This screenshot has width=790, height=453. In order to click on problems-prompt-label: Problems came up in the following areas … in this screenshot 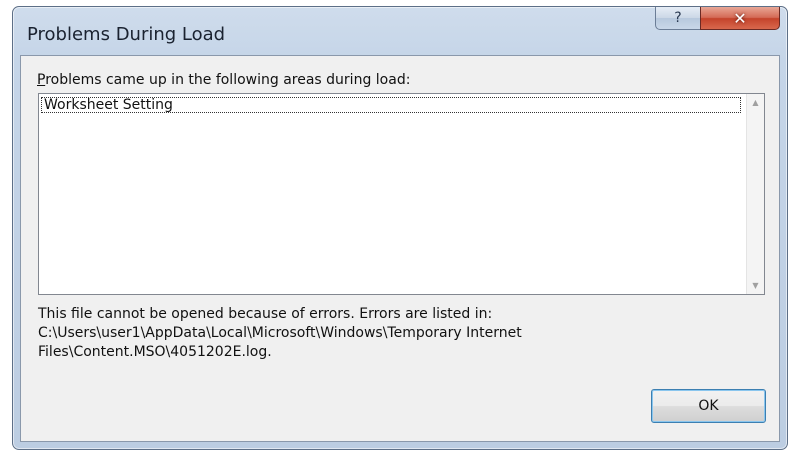, I will do `click(223, 80)`.